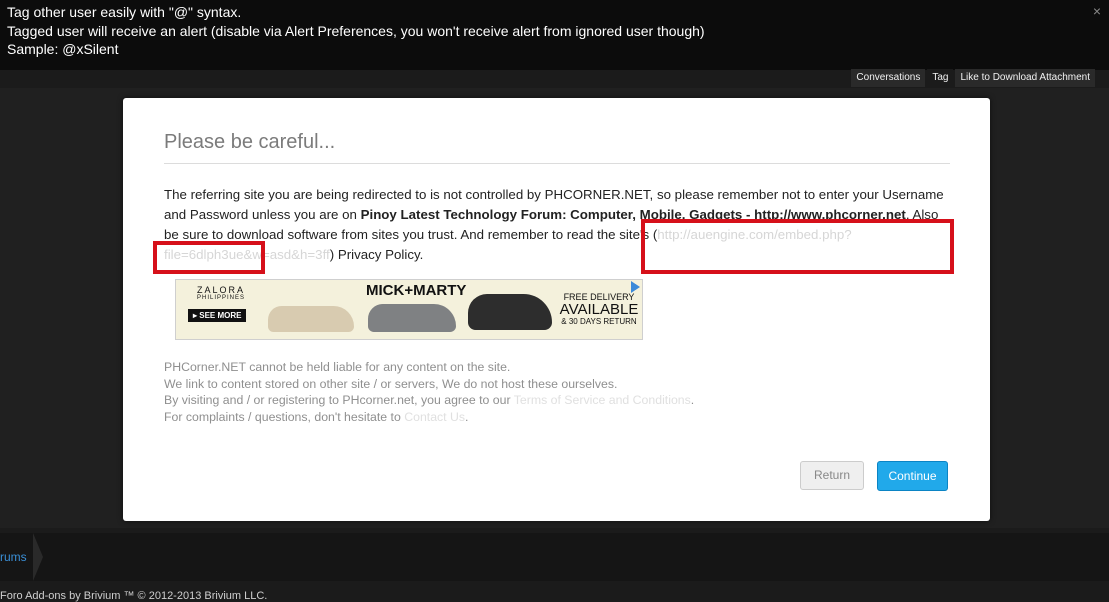 Image resolution: width=1109 pixels, height=602 pixels. What do you see at coordinates (416, 290) in the screenshot?
I see `ad-mick-marty: MICK+MARTY` at bounding box center [416, 290].